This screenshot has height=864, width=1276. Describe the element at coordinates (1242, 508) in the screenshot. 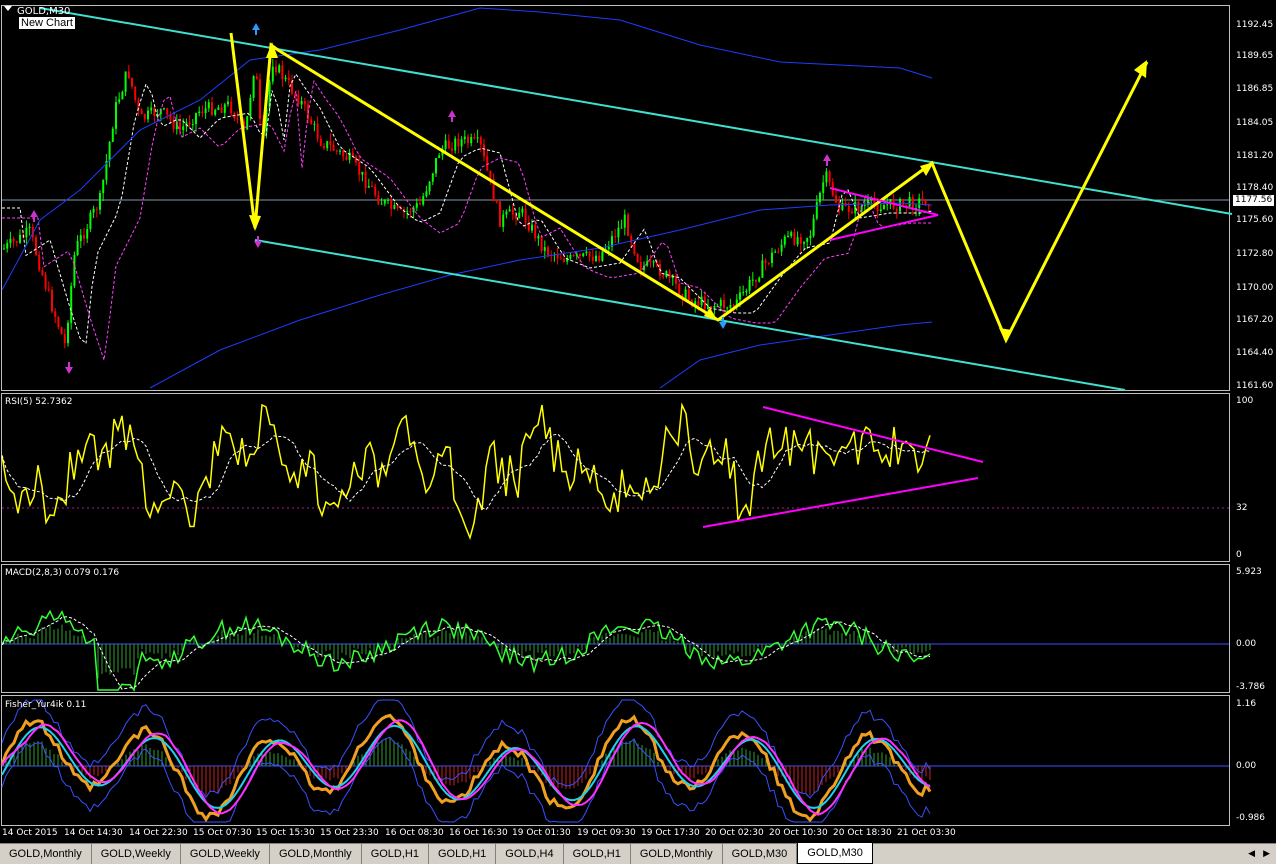

I see `rsi-level-mid: 32` at that location.